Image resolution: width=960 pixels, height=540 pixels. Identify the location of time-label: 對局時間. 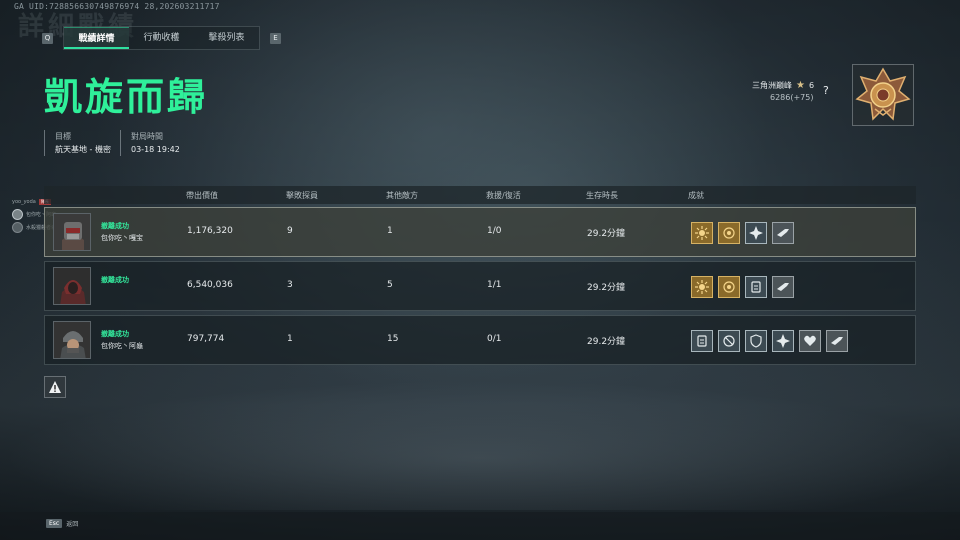
(147, 136).